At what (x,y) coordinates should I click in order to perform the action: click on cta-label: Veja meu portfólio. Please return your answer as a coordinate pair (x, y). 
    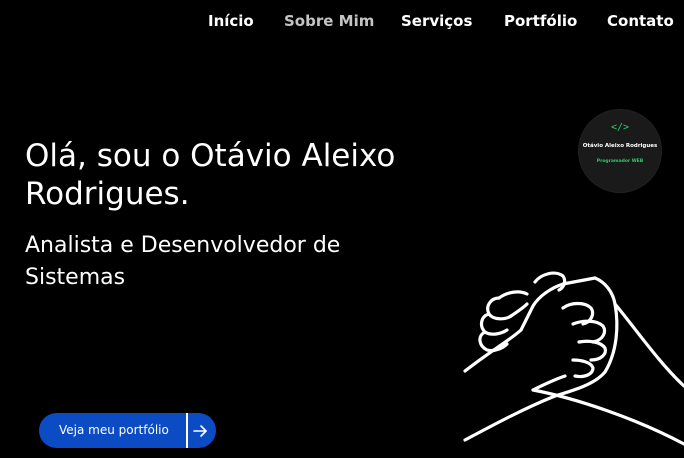
    Looking at the image, I should click on (114, 430).